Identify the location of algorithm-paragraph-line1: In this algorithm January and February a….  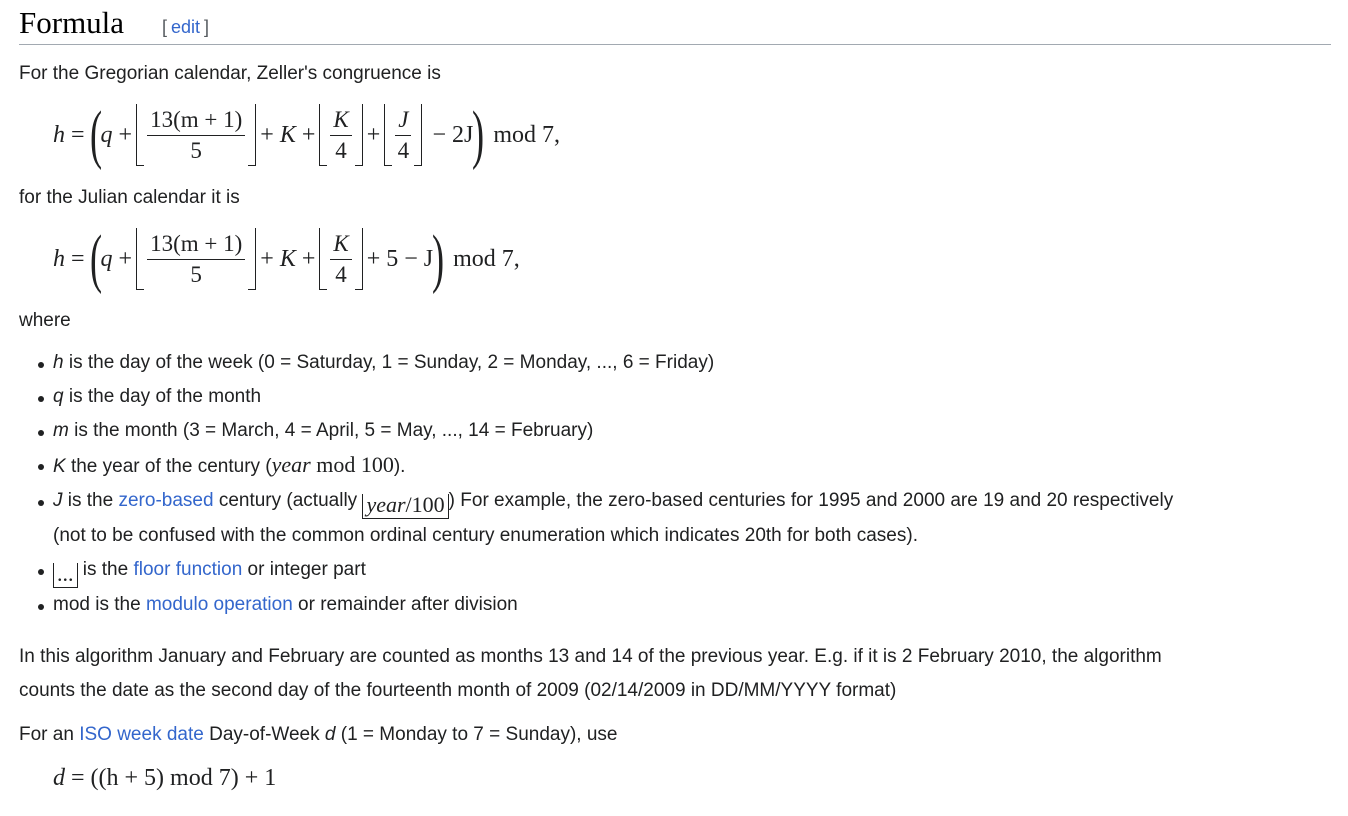
(590, 656).